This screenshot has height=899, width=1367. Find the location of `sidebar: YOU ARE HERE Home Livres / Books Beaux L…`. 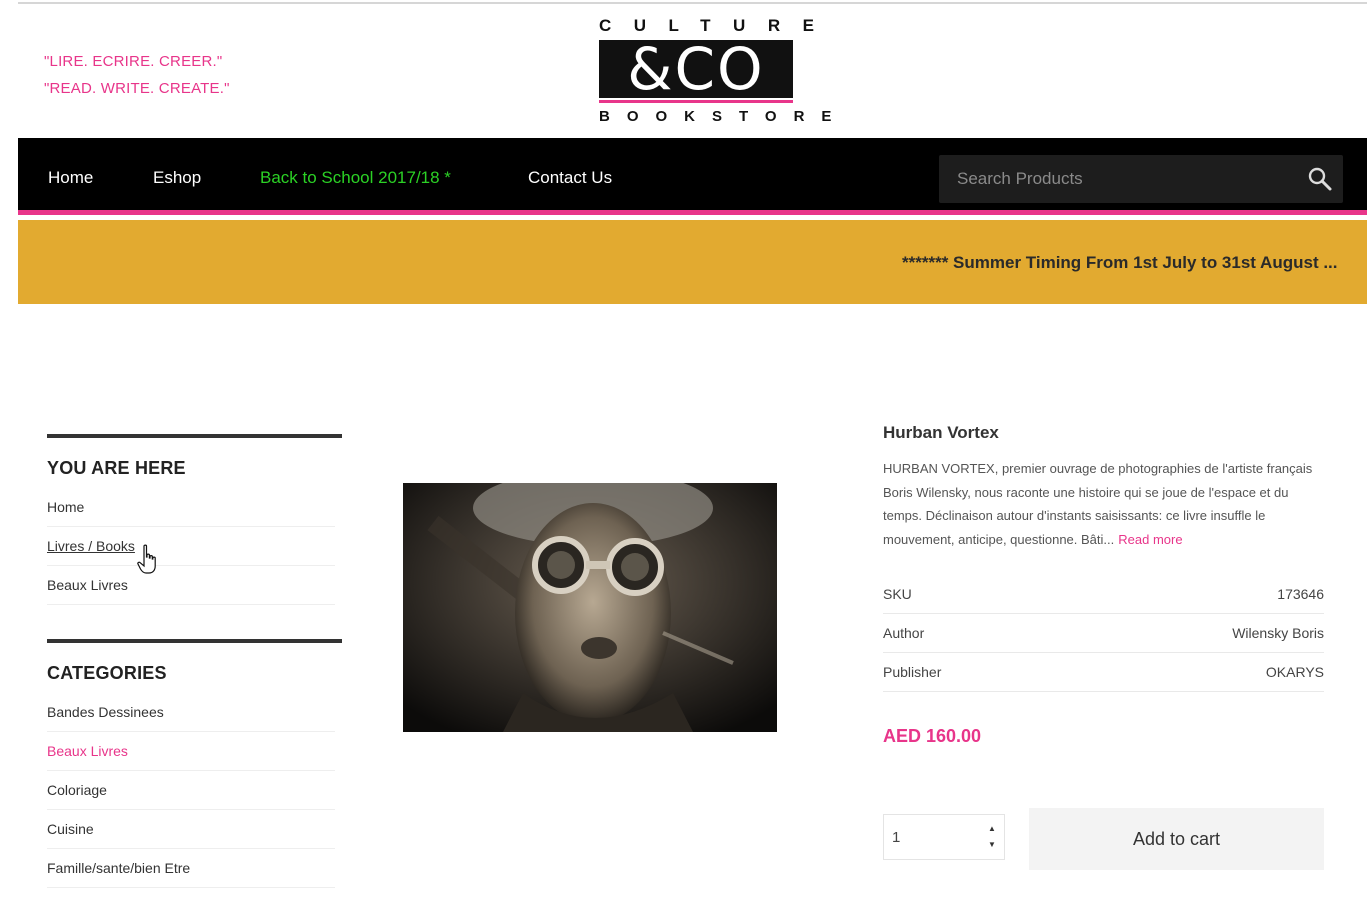

sidebar: YOU ARE HERE Home Livres / Books Beaux L… is located at coordinates (194, 666).